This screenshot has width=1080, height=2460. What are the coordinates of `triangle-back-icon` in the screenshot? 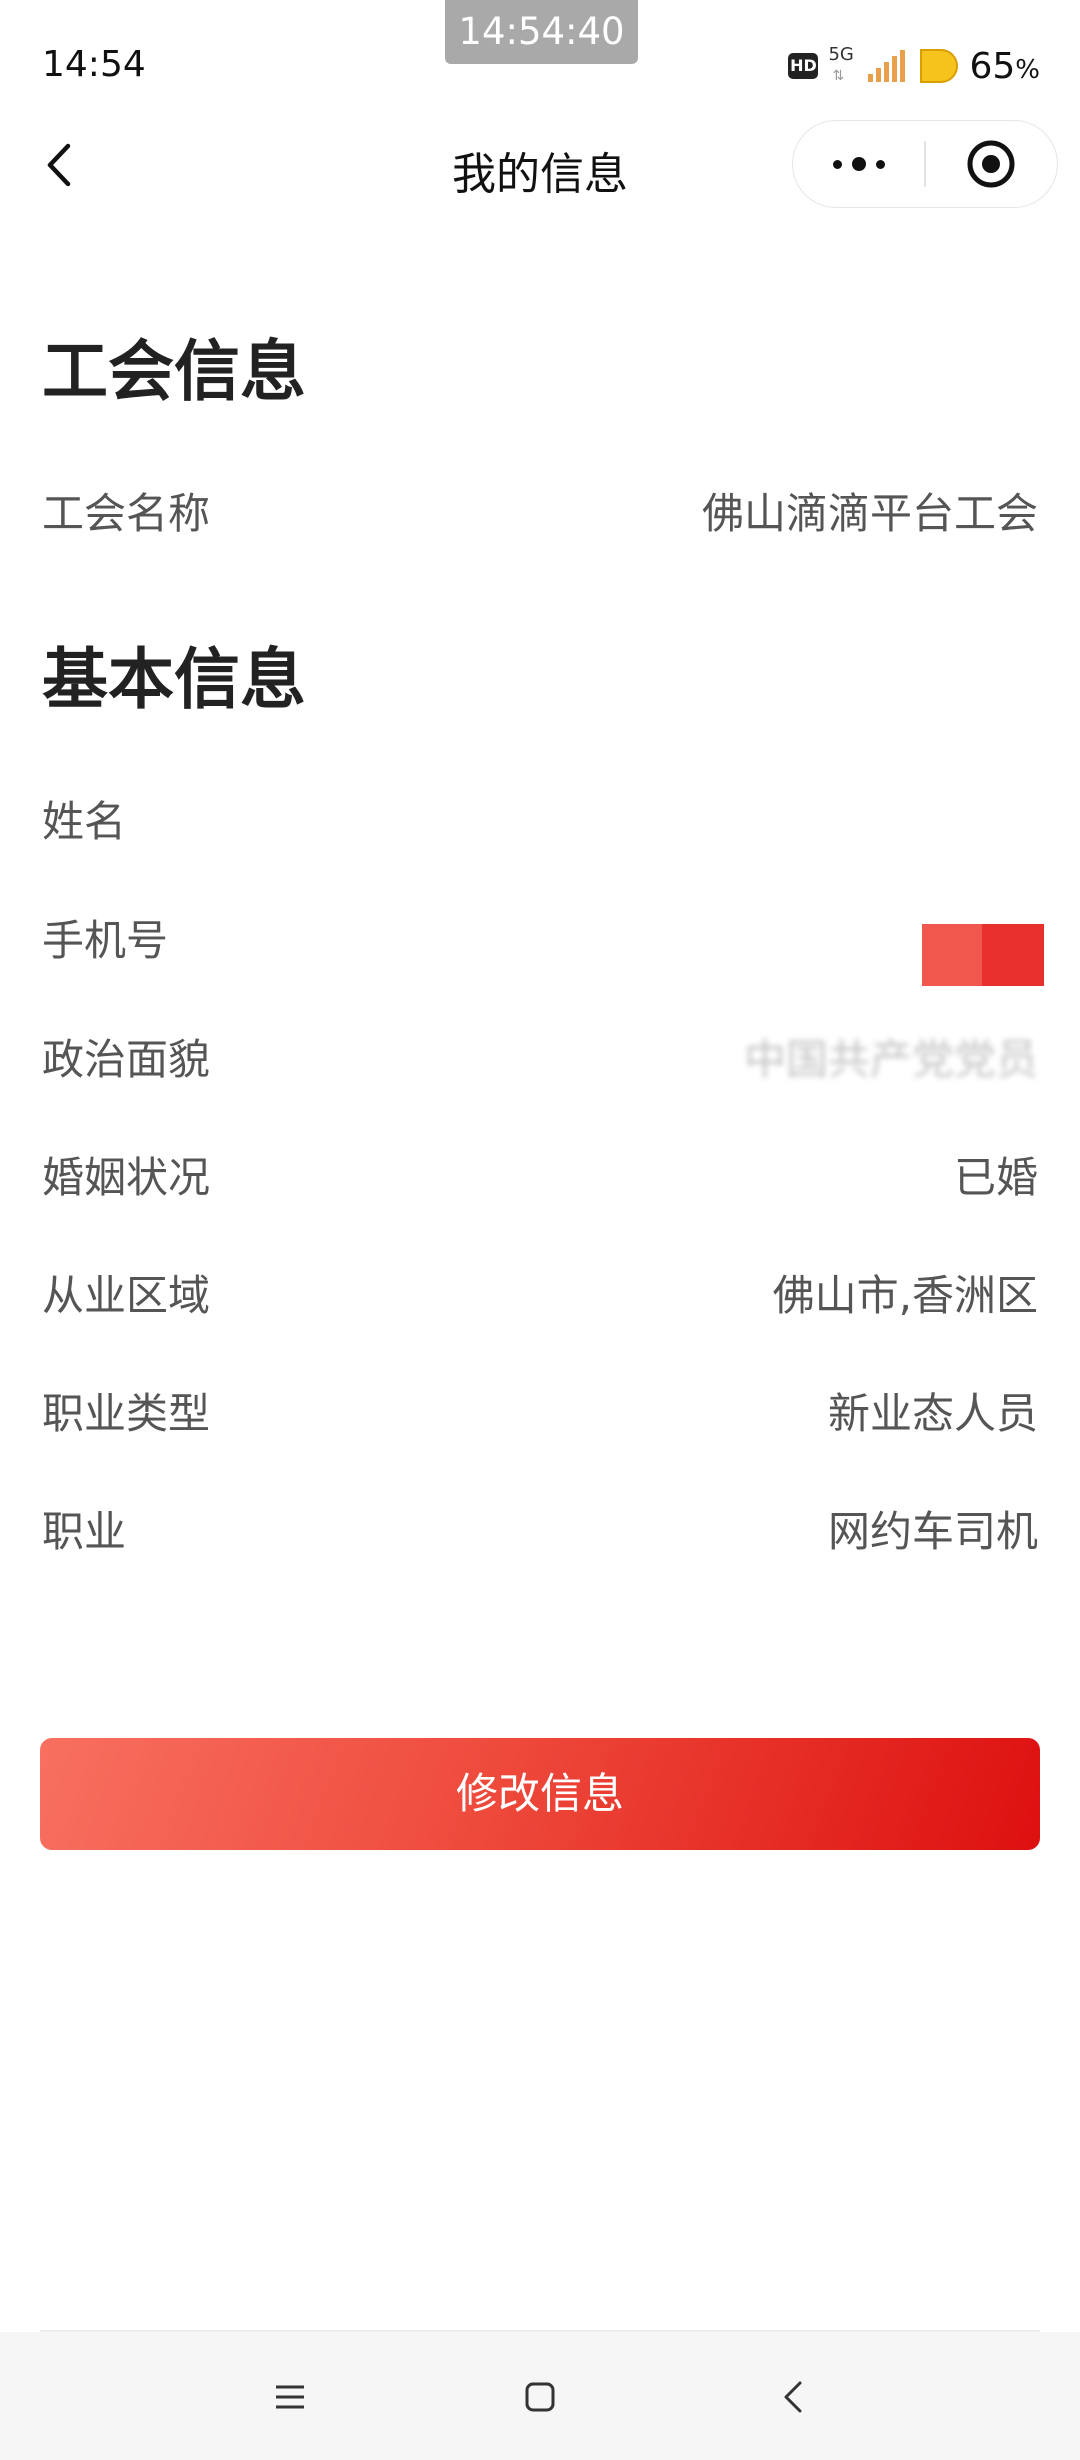 It's located at (793, 2397).